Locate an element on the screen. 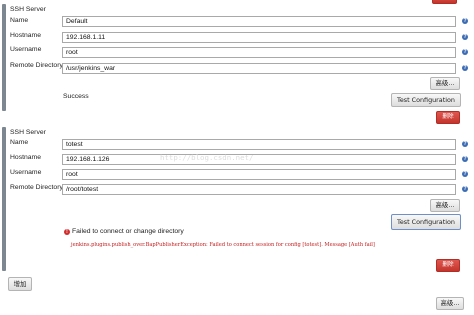 This screenshot has width=474, height=315. hostname-field: 192.168.1.11 is located at coordinates (259, 37).